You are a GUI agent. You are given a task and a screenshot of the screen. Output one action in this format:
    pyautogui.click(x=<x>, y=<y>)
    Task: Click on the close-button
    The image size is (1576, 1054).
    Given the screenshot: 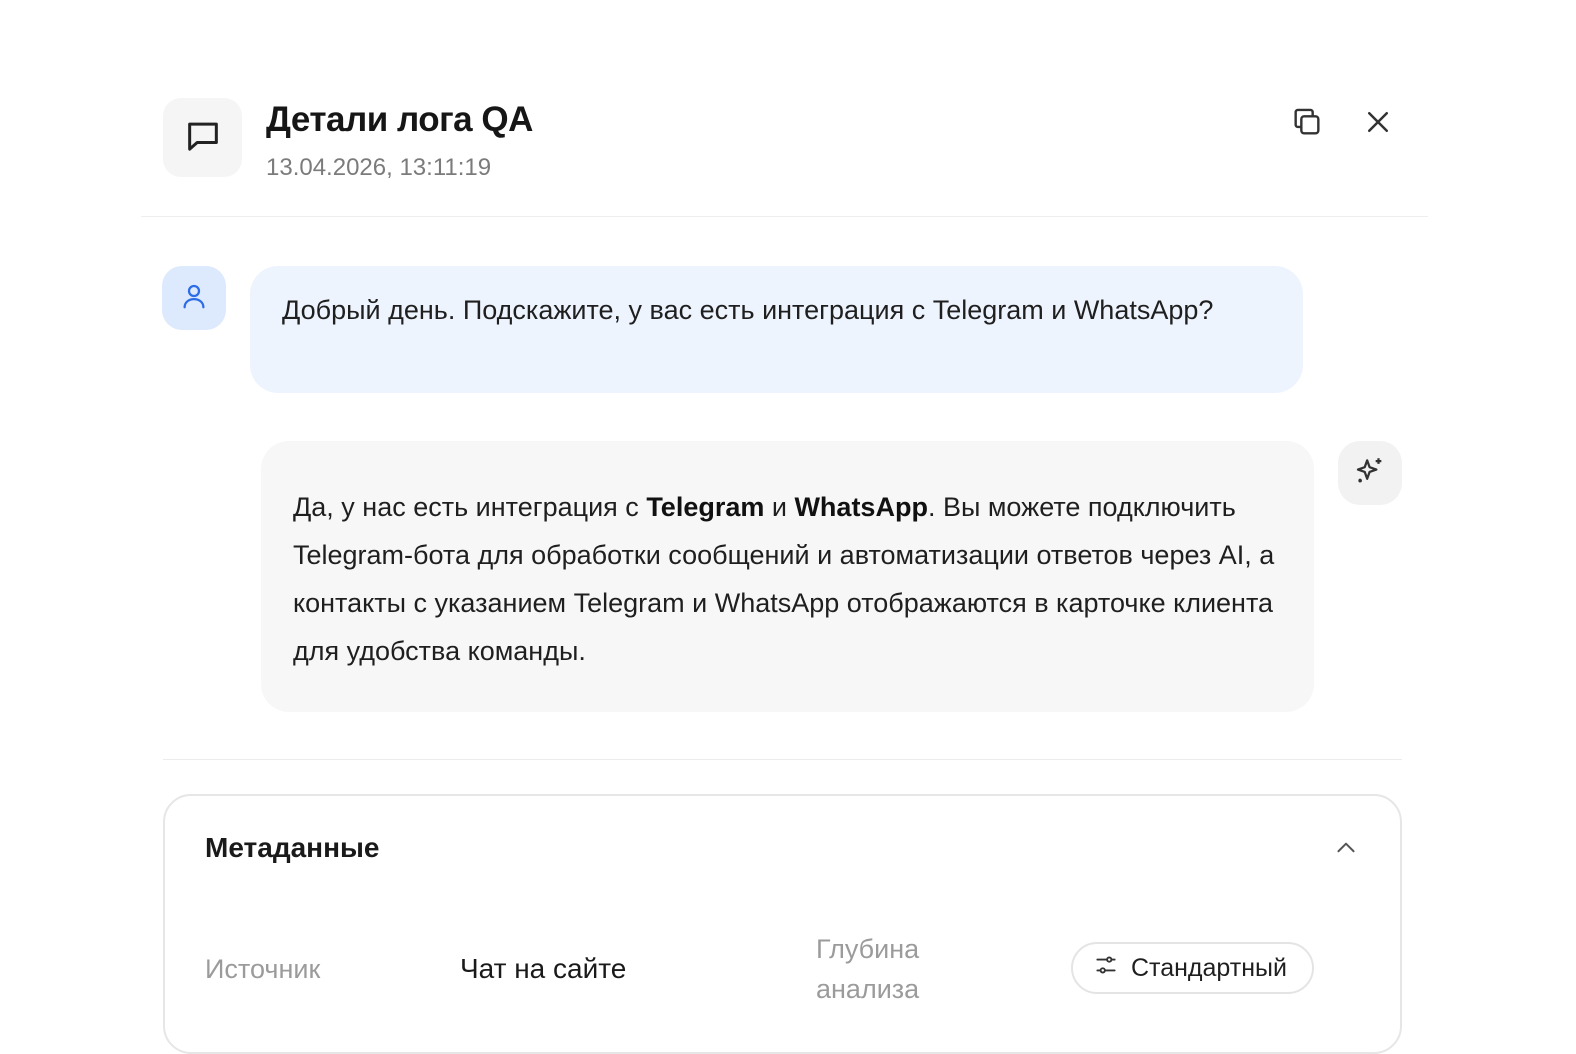 What is the action you would take?
    pyautogui.click(x=1378, y=124)
    